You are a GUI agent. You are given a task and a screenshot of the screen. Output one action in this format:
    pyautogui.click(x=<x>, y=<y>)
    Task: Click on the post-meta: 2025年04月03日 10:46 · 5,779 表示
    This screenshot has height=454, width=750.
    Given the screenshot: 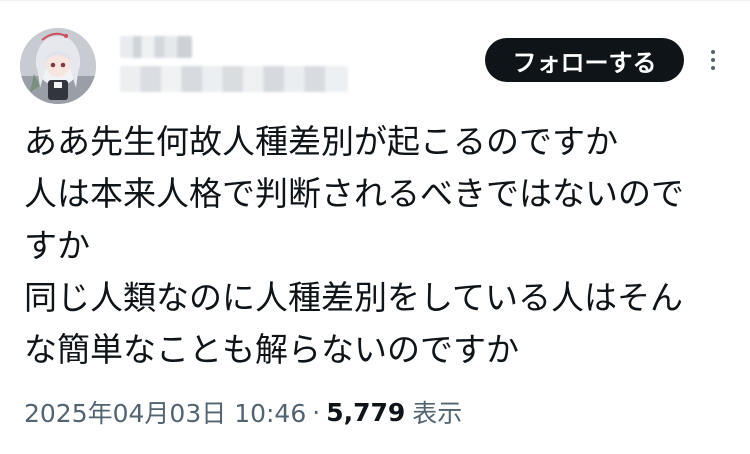 What is the action you would take?
    pyautogui.click(x=243, y=412)
    